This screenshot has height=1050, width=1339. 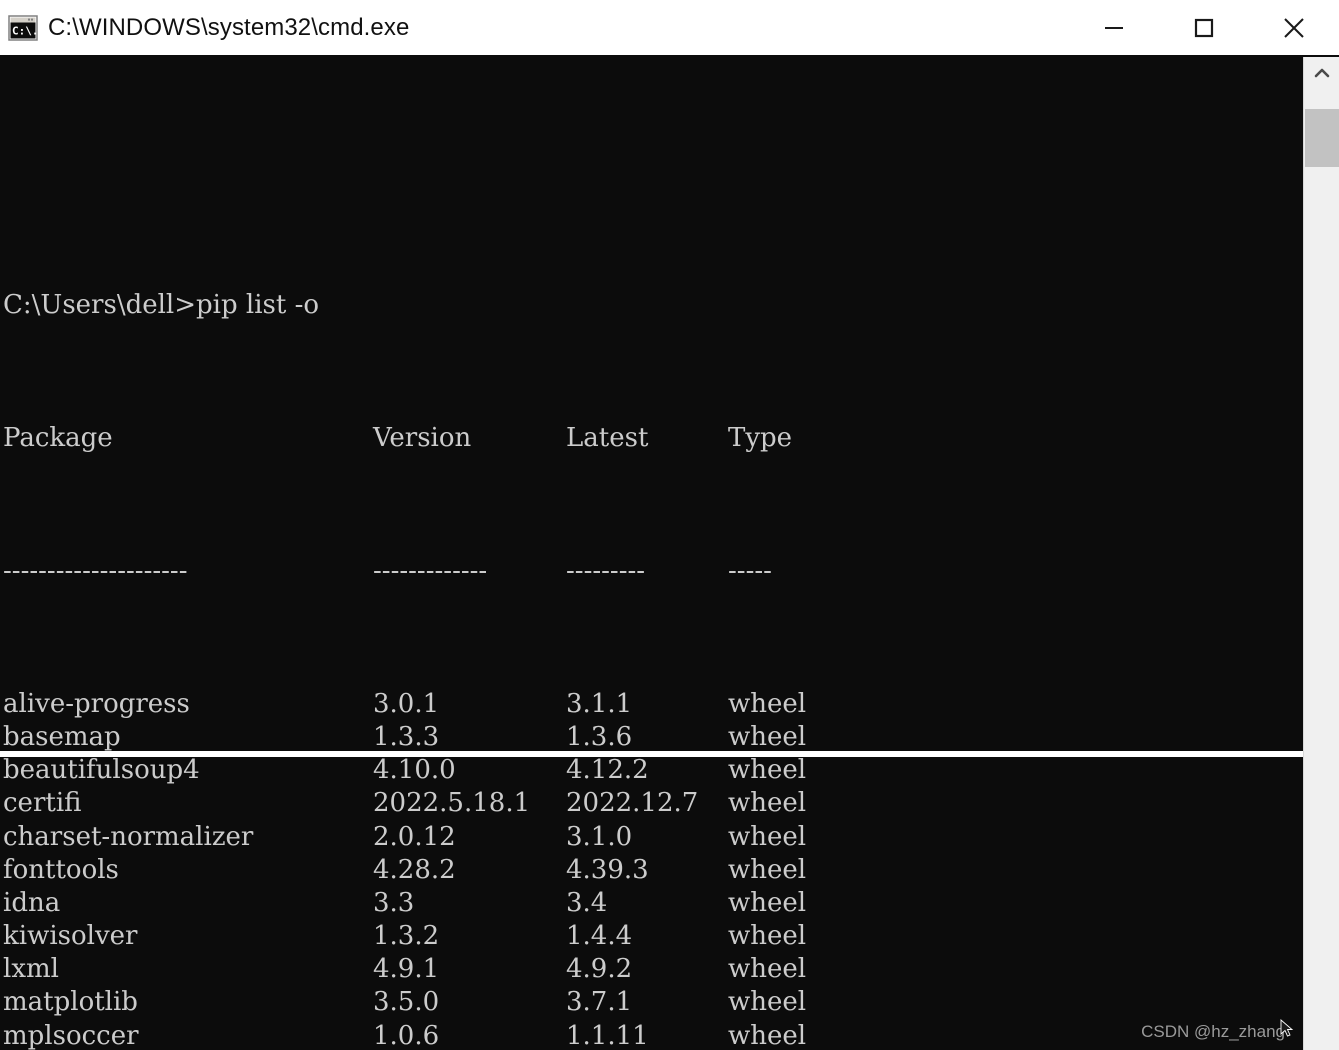 I want to click on cell-package: charset-normalizer, so click(x=128, y=836).